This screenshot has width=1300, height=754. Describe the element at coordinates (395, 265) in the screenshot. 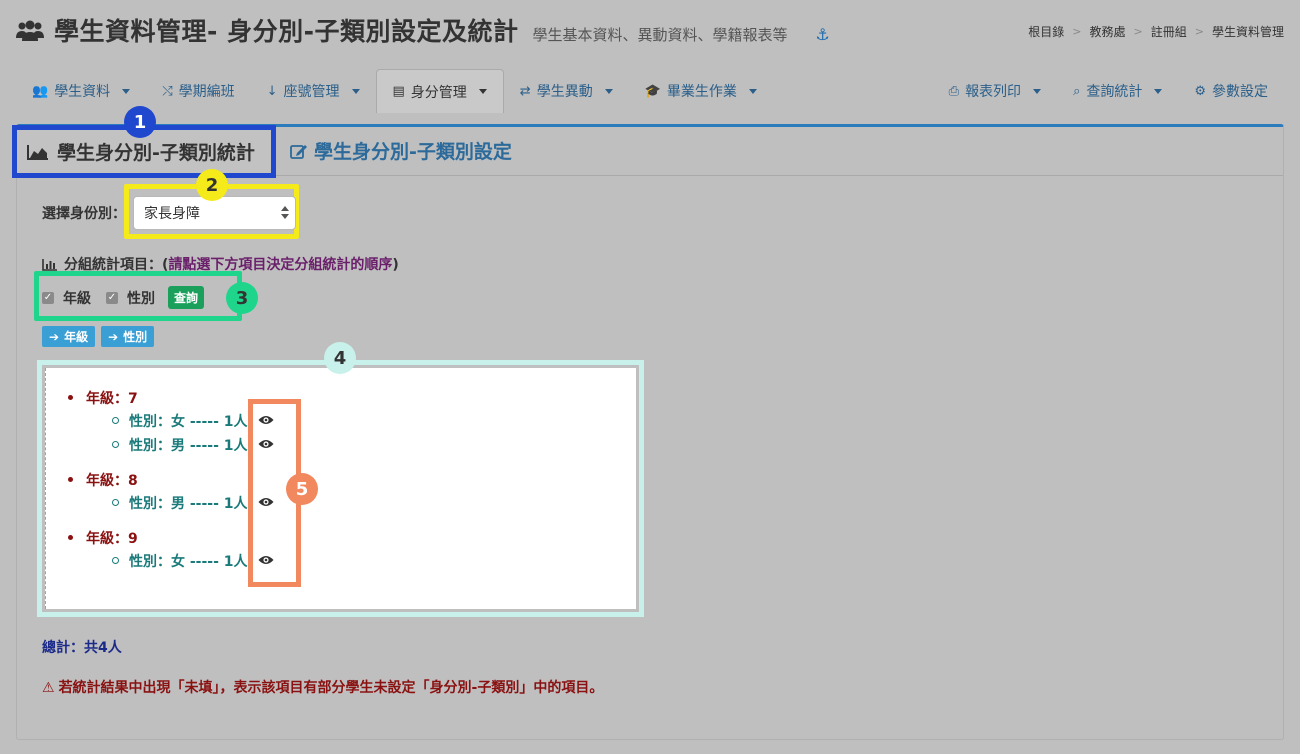

I see `group-label-suffix: )` at that location.